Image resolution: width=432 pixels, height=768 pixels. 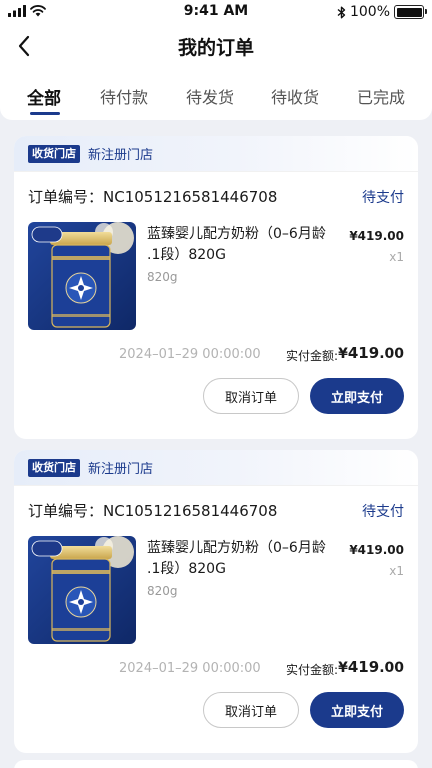 I want to click on page-title: 我的订单, so click(x=215, y=48).